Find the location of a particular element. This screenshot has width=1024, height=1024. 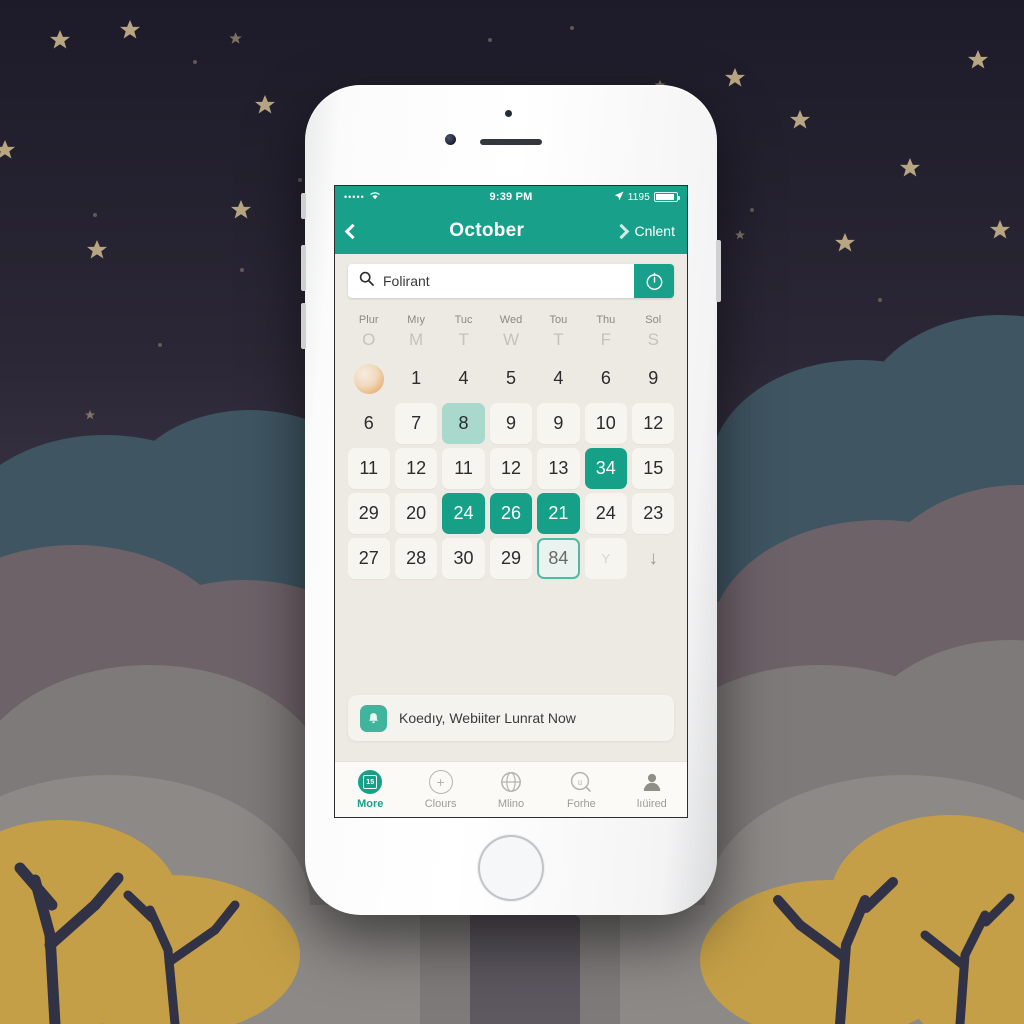

banner-text: Koedıy, Webiiter Lunrat Now is located at coordinates (487, 718).